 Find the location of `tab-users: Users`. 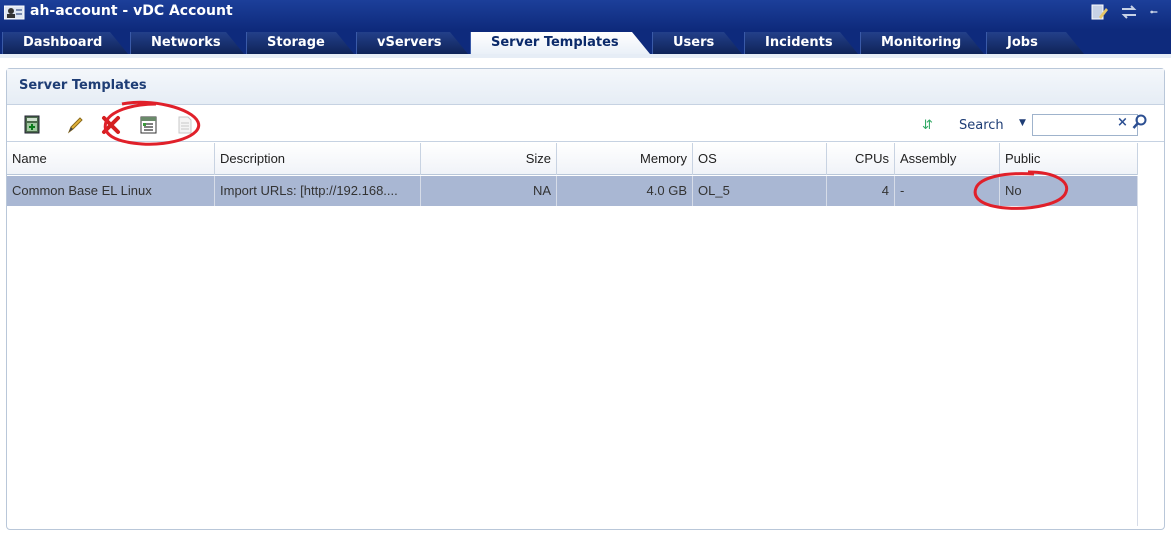

tab-users: Users is located at coordinates (697, 43).